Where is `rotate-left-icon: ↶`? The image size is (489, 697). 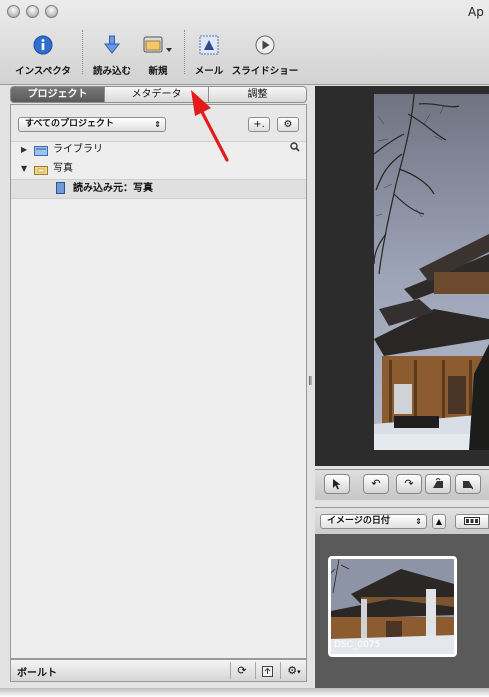
rotate-left-icon: ↶ is located at coordinates (376, 483).